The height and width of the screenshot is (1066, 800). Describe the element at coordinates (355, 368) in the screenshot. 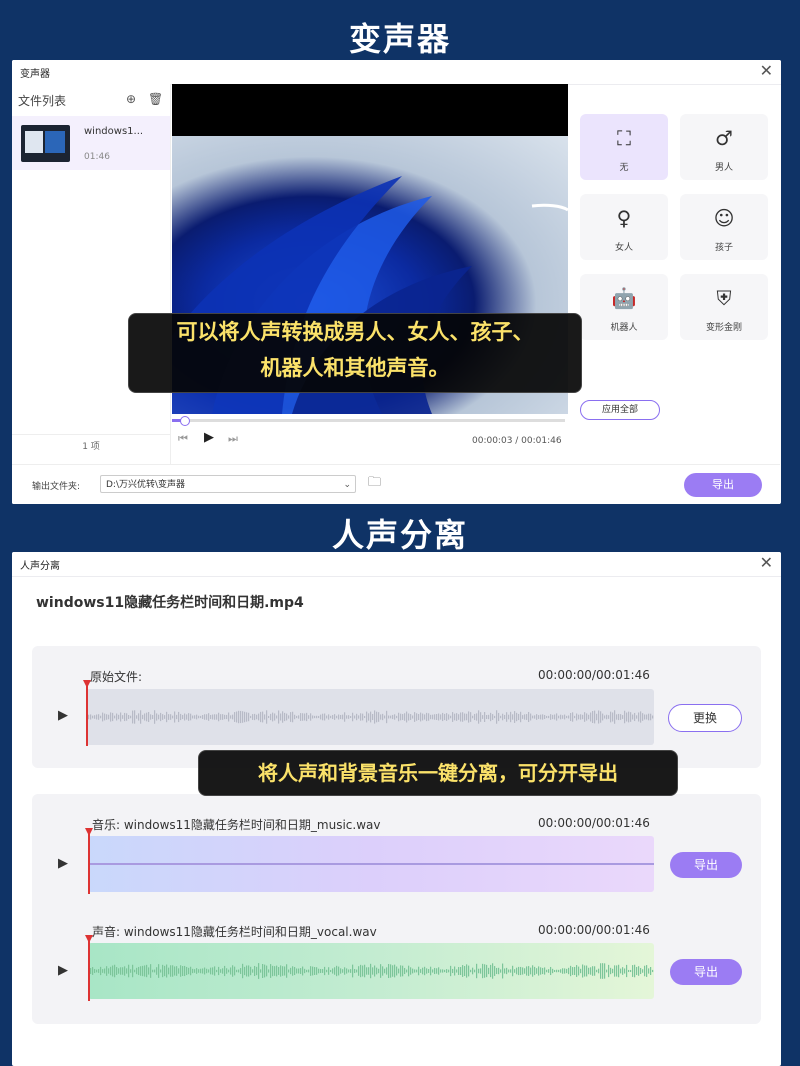

I see `caption-line-2: 机器人和其他声音。` at that location.